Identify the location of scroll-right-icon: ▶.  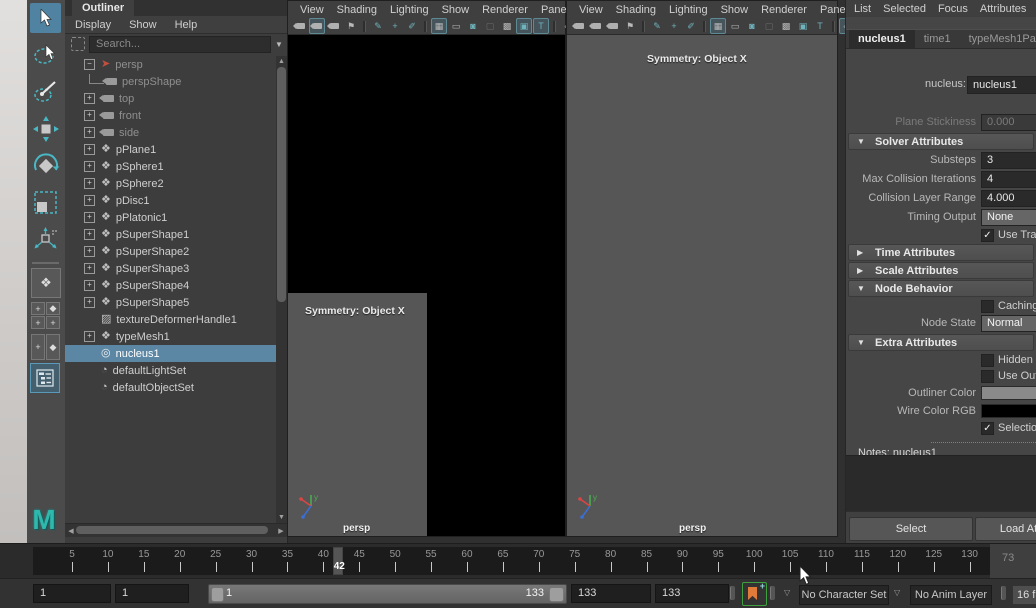
(281, 531).